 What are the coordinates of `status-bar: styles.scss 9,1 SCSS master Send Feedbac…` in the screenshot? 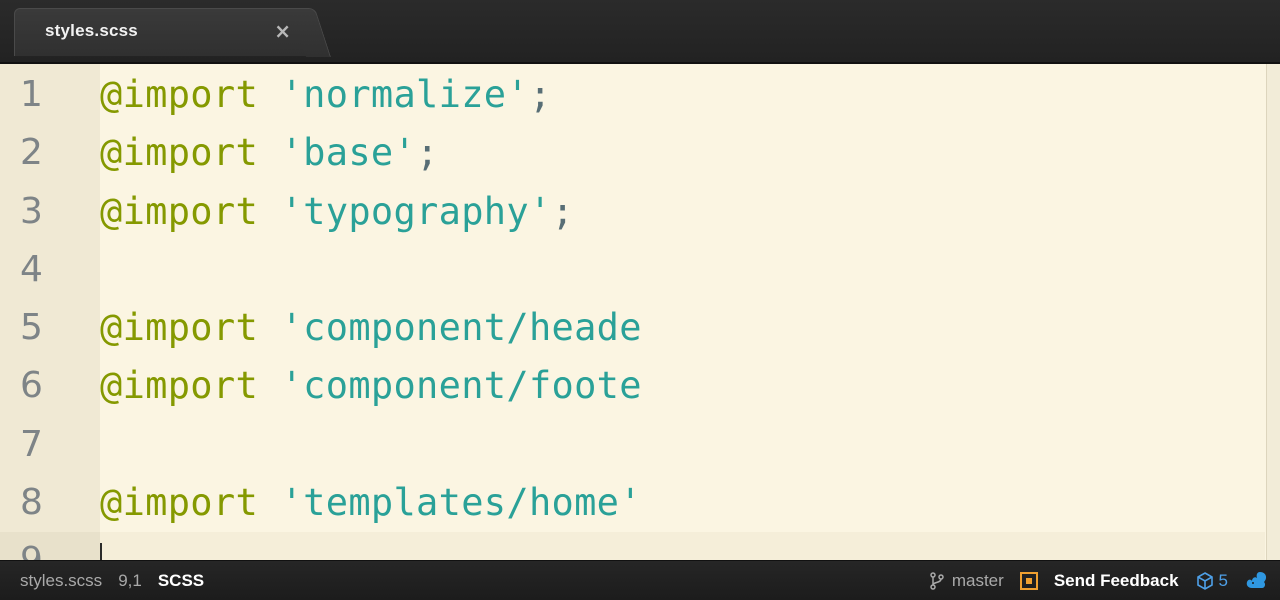 It's located at (640, 580).